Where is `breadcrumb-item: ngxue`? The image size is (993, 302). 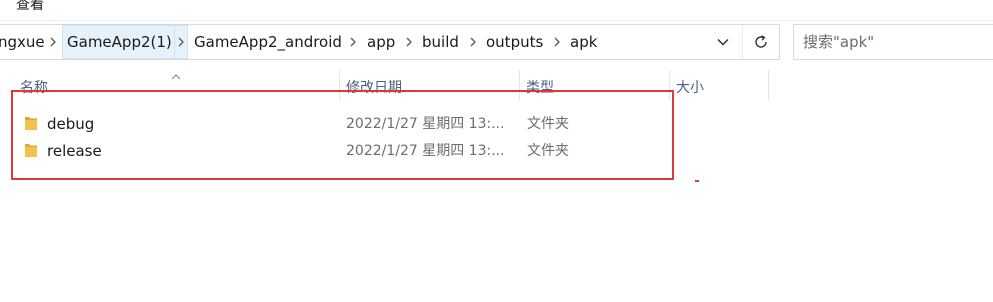 breadcrumb-item: ngxue is located at coordinates (24, 42).